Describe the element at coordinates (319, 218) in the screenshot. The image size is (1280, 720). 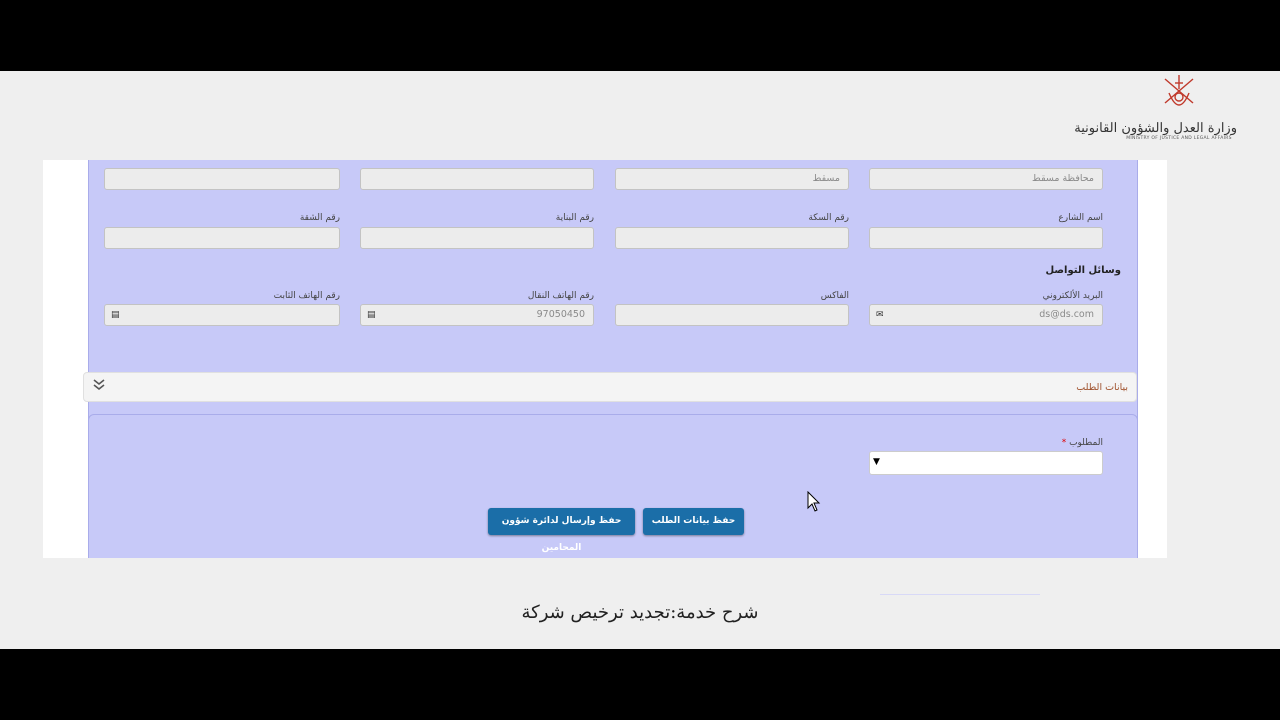
I see `flat-label: رقم الشقة` at that location.